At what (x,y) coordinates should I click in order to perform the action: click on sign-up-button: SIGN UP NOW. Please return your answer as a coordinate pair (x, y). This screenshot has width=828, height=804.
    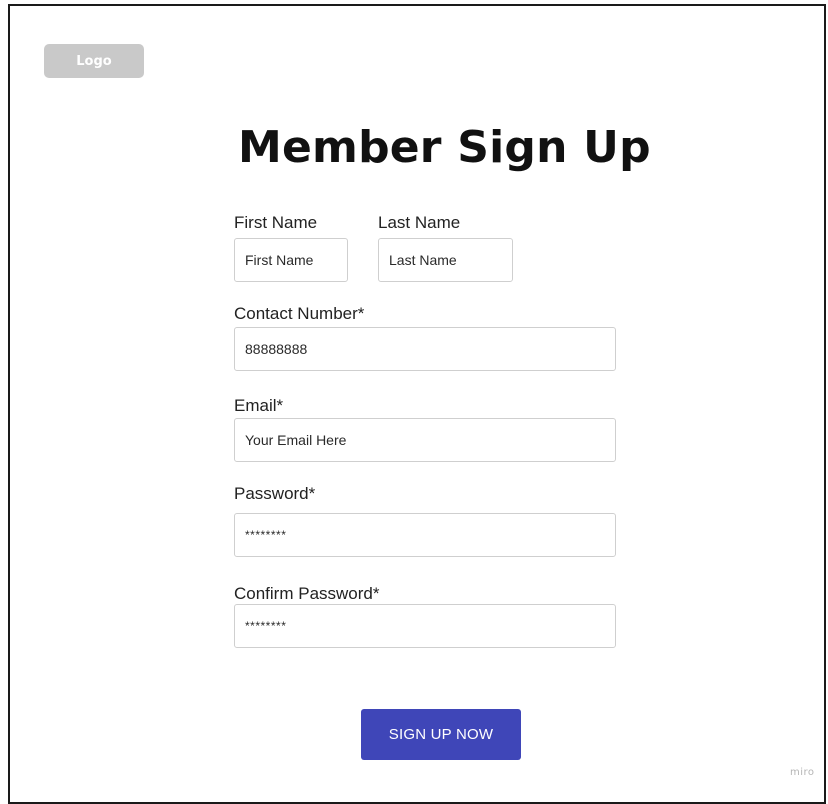
    Looking at the image, I should click on (441, 734).